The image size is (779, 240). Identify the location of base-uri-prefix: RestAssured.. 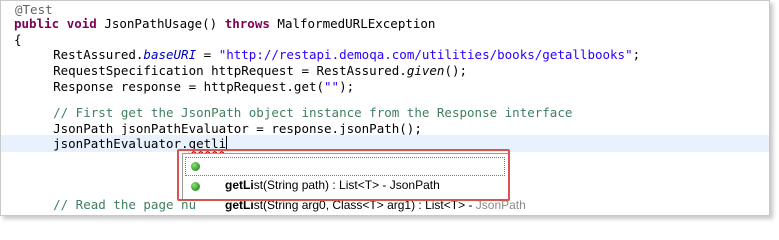
(83, 54).